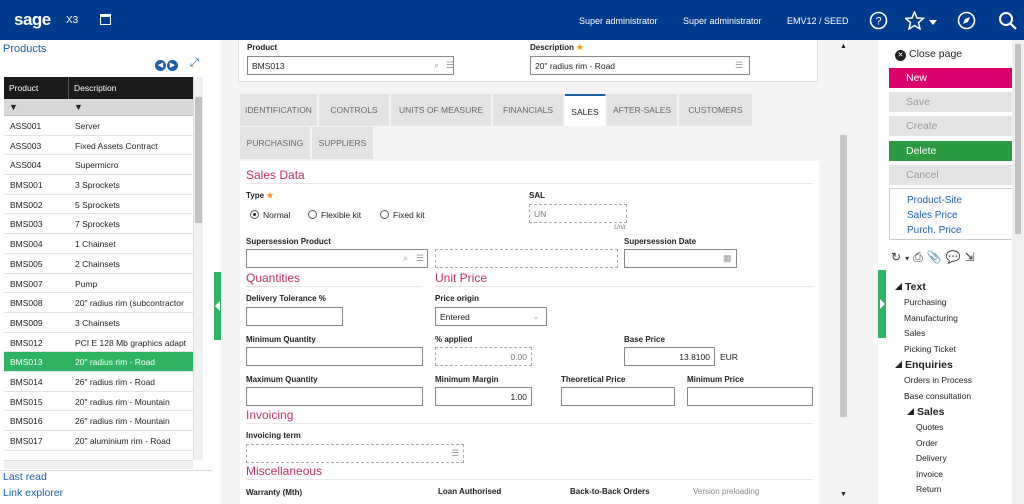 The width and height of the screenshot is (1024, 504). Describe the element at coordinates (36, 88) in the screenshot. I see `column-header-product: Product` at that location.